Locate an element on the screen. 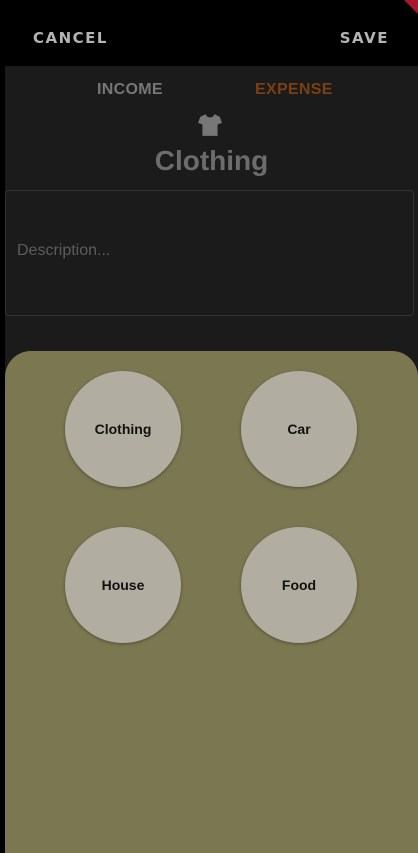 The height and width of the screenshot is (853, 418). shirt-icon is located at coordinates (210, 125).